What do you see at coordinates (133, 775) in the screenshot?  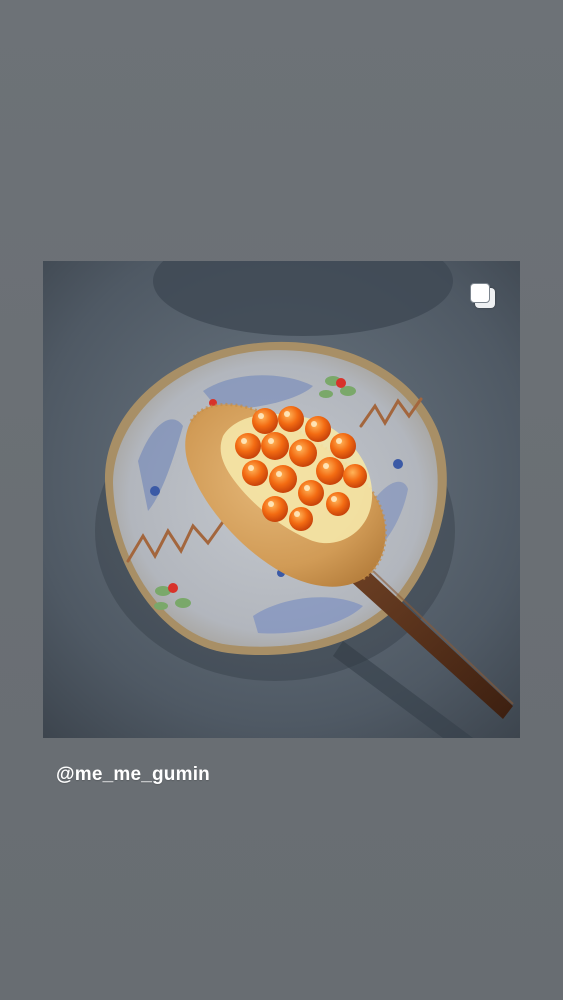 I see `username-mention: @me_me_gumin` at bounding box center [133, 775].